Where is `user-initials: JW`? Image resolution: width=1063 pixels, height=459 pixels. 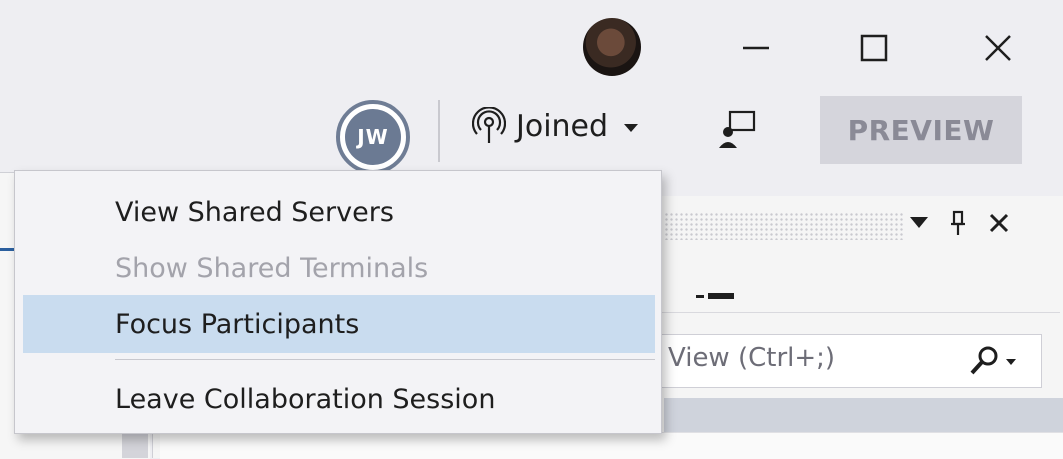 user-initials: JW is located at coordinates (373, 137).